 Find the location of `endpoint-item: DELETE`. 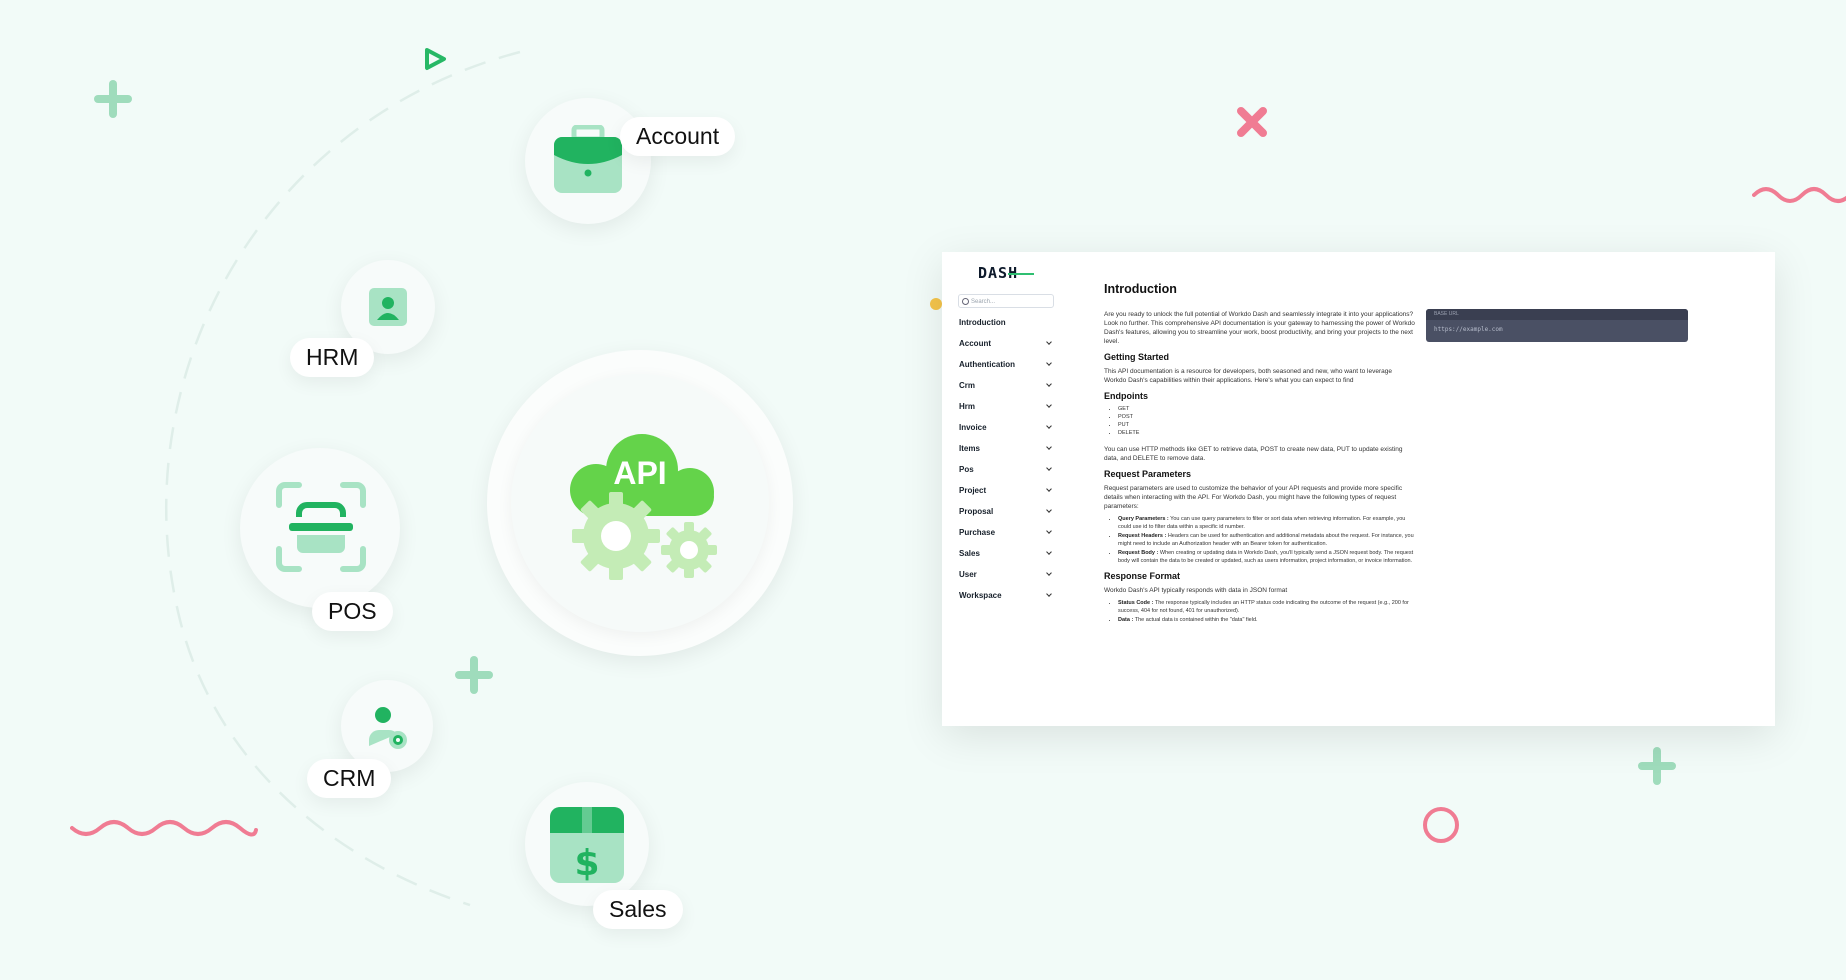

endpoint-item: DELETE is located at coordinates (1267, 433).